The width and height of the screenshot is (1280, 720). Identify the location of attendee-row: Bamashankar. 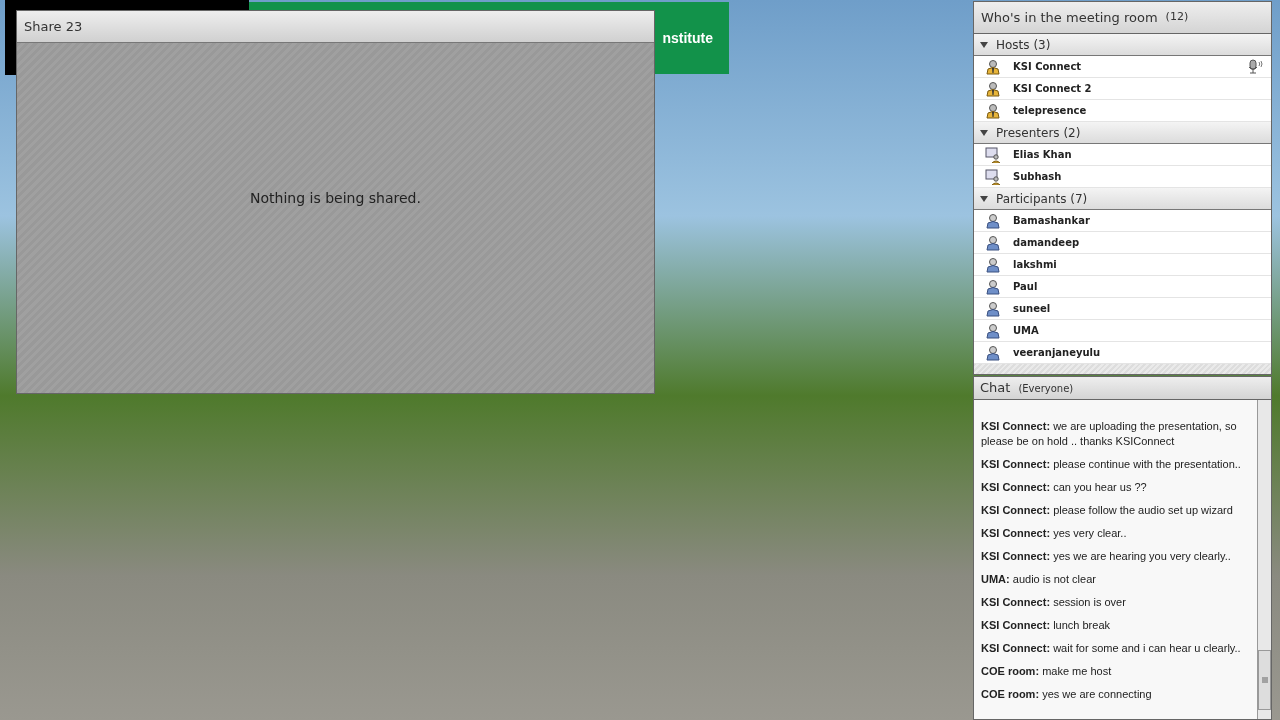
(1122, 221).